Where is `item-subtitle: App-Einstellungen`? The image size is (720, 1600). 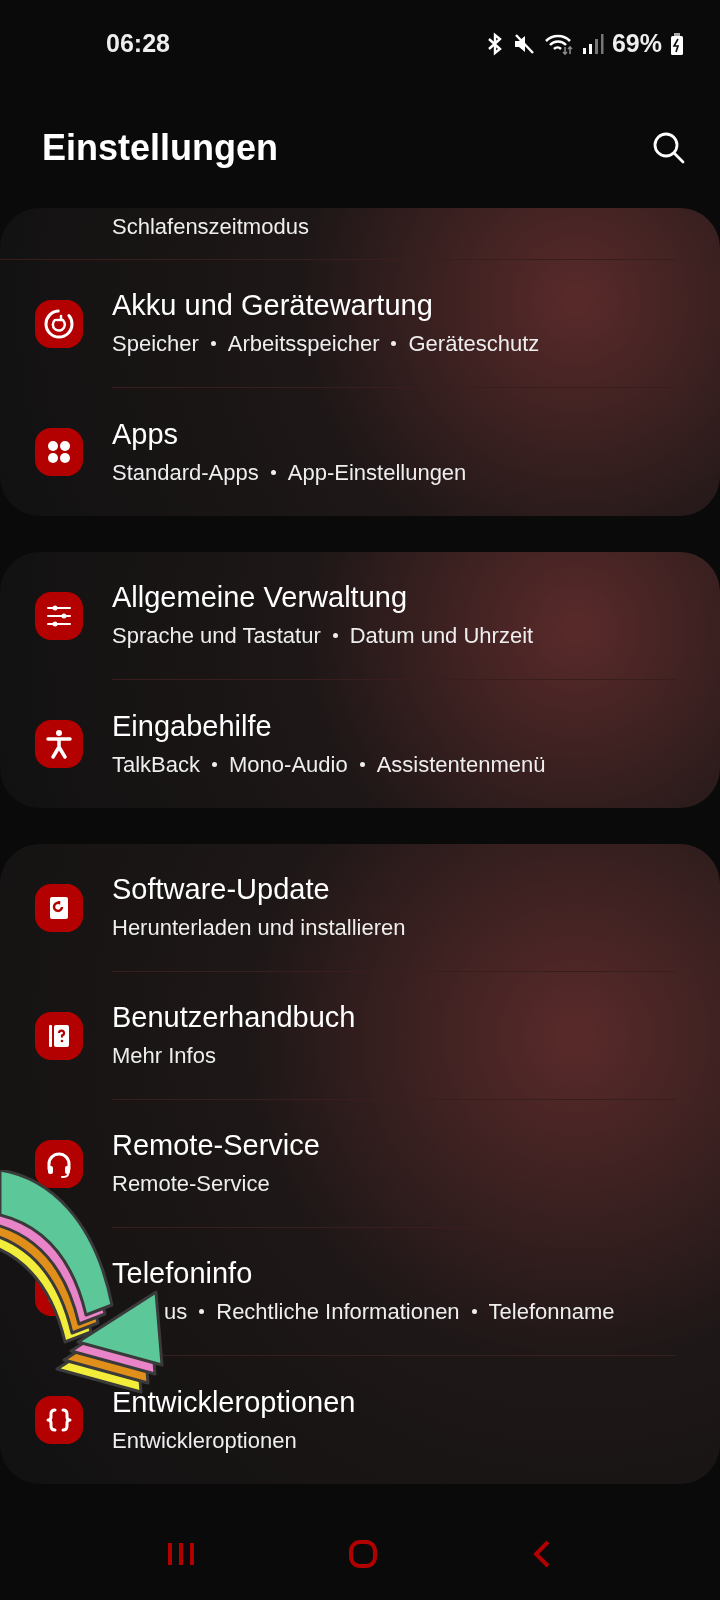
item-subtitle: App-Einstellungen is located at coordinates (377, 472).